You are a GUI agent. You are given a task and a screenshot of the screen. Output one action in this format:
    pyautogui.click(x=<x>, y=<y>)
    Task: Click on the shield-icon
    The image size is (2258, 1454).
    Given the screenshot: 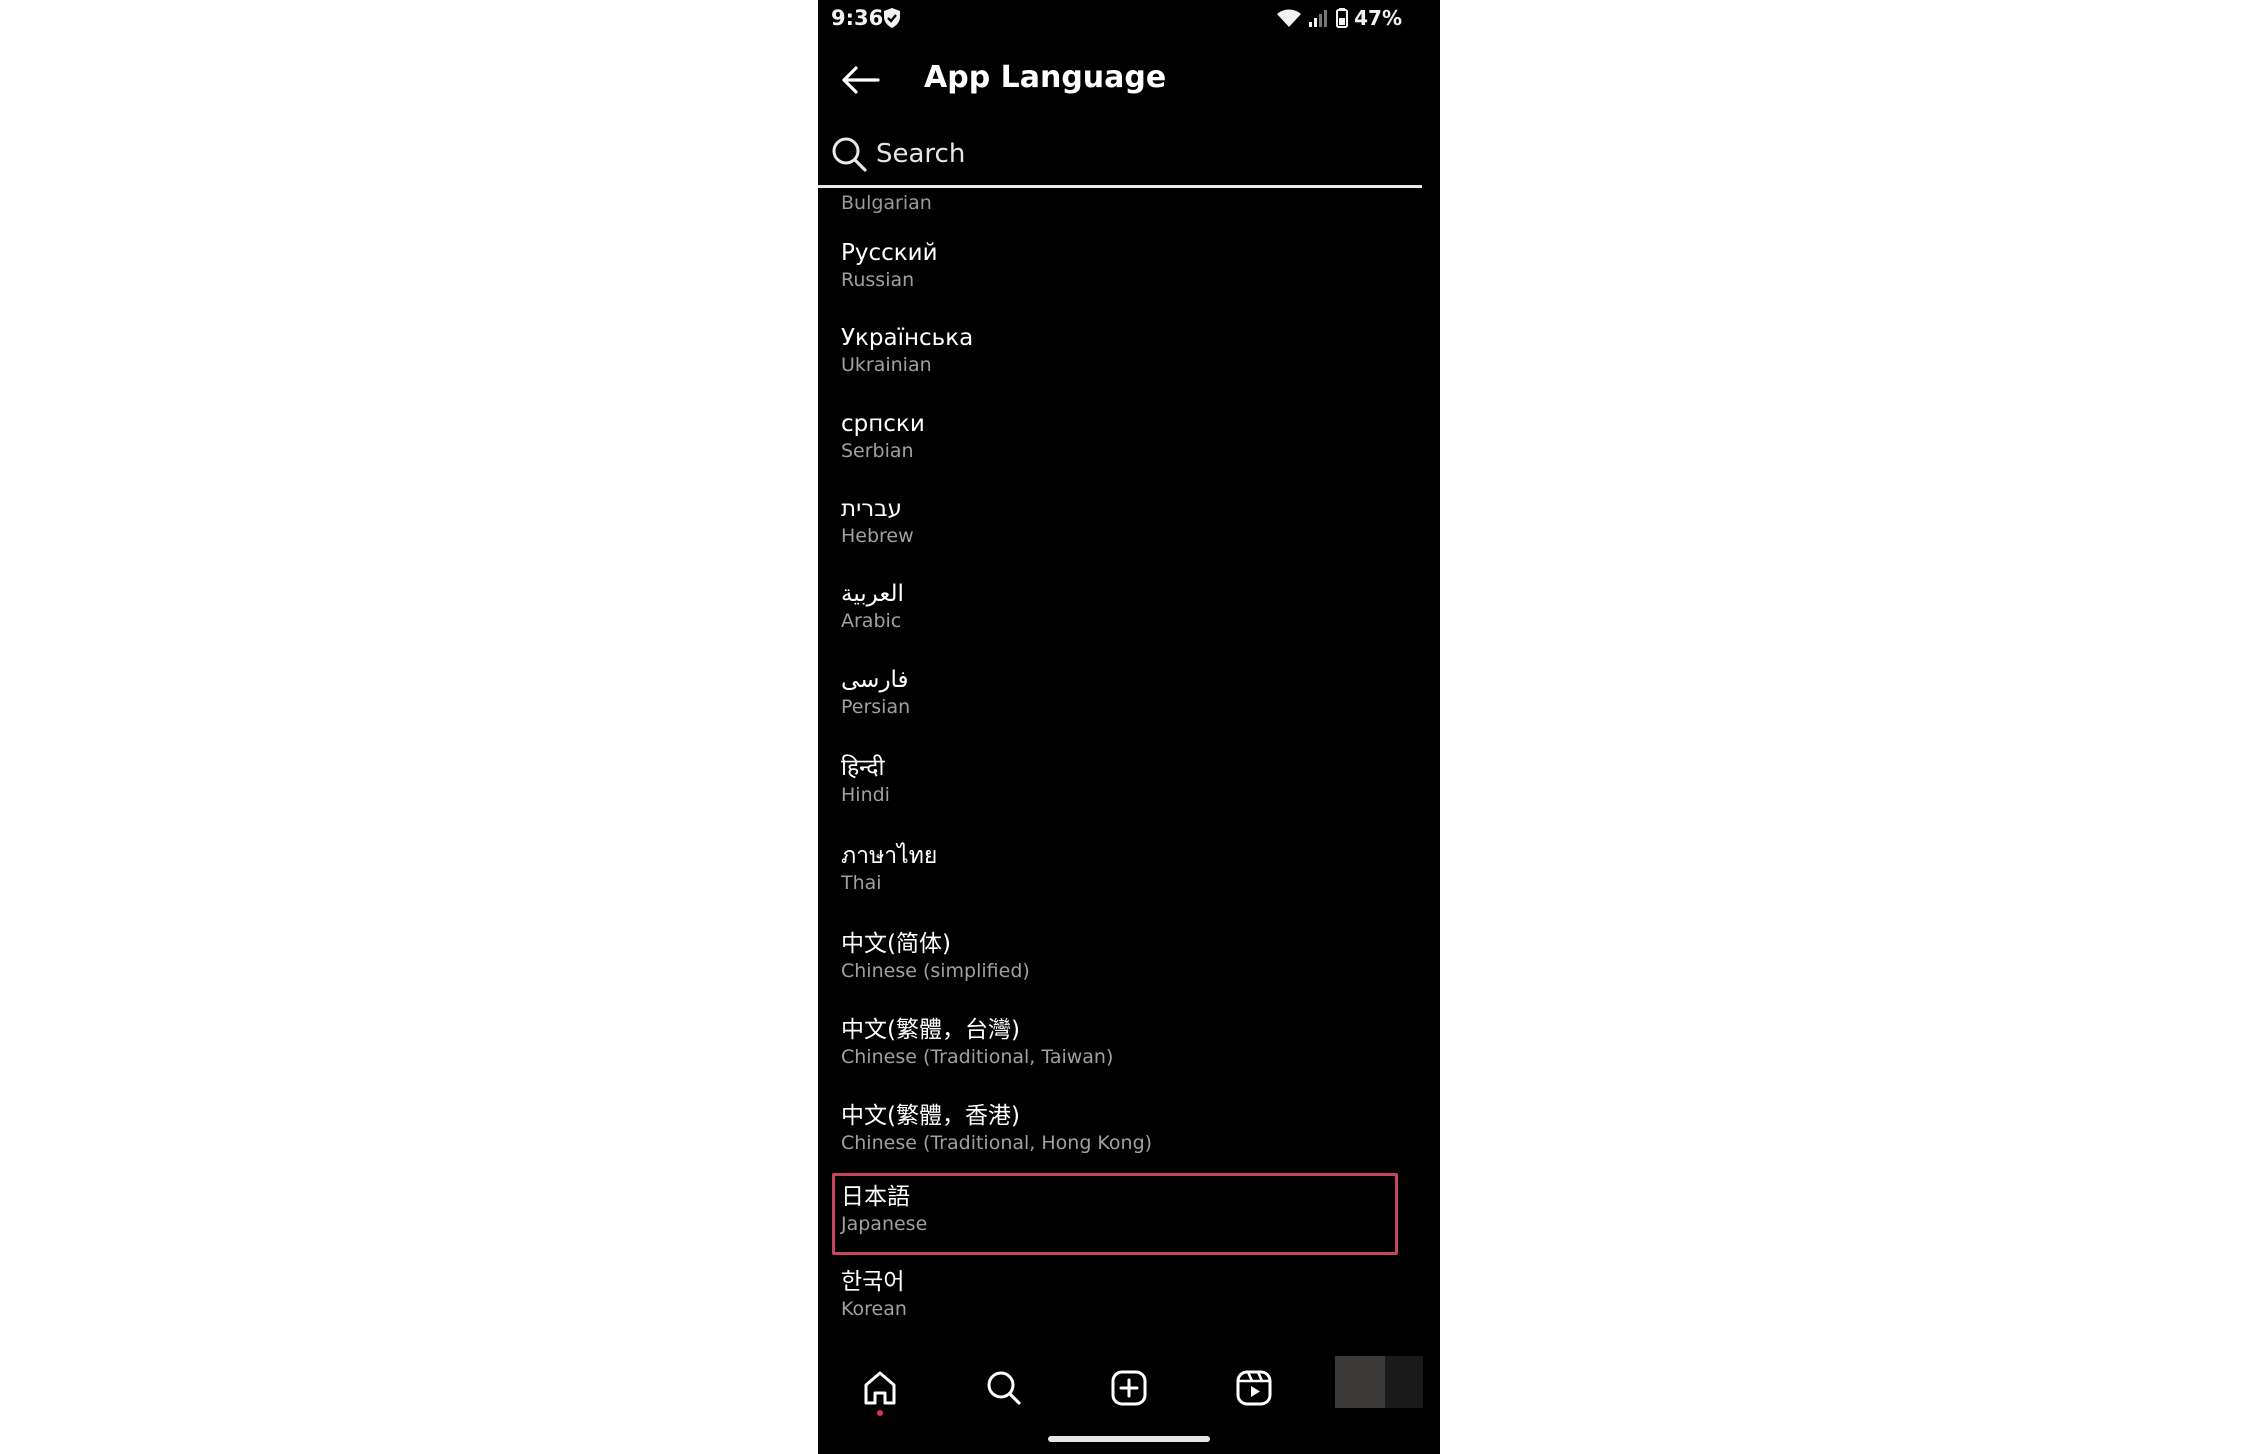 What is the action you would take?
    pyautogui.click(x=892, y=18)
    